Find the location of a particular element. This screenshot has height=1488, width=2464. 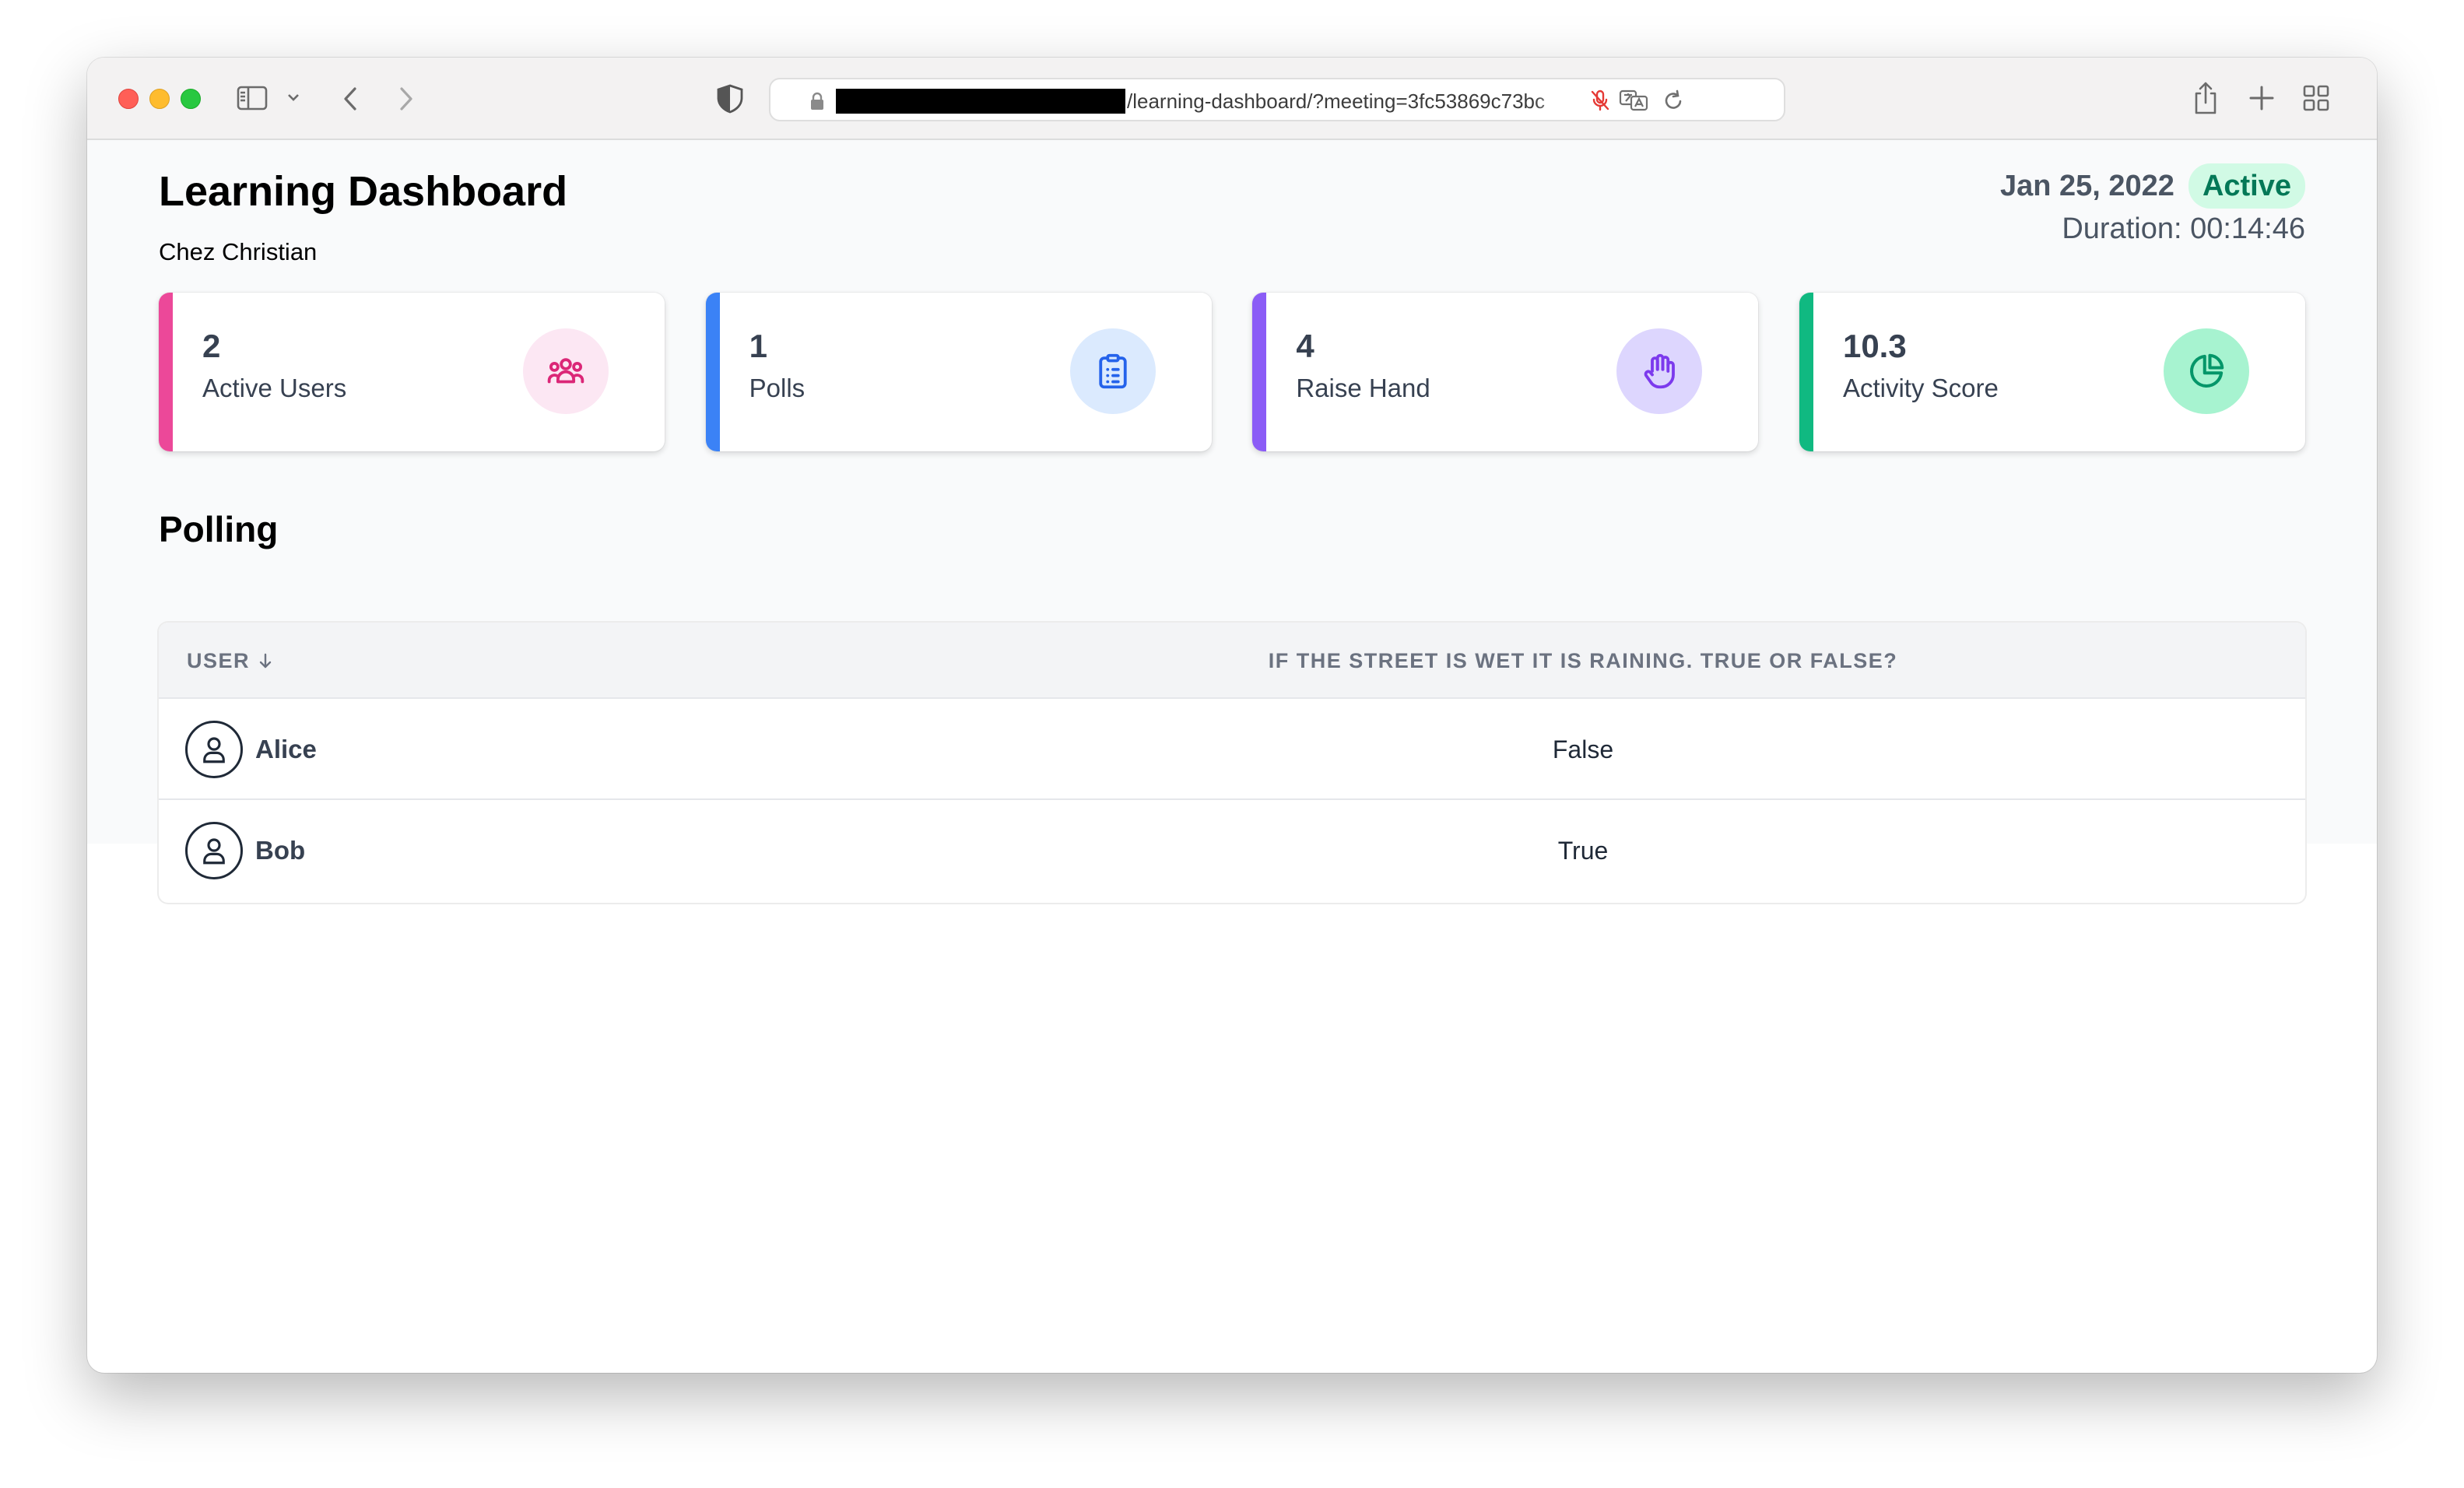

meeting-meta: Jan 25, 2022 Active Duration: 00:14:46 is located at coordinates (2152, 205).